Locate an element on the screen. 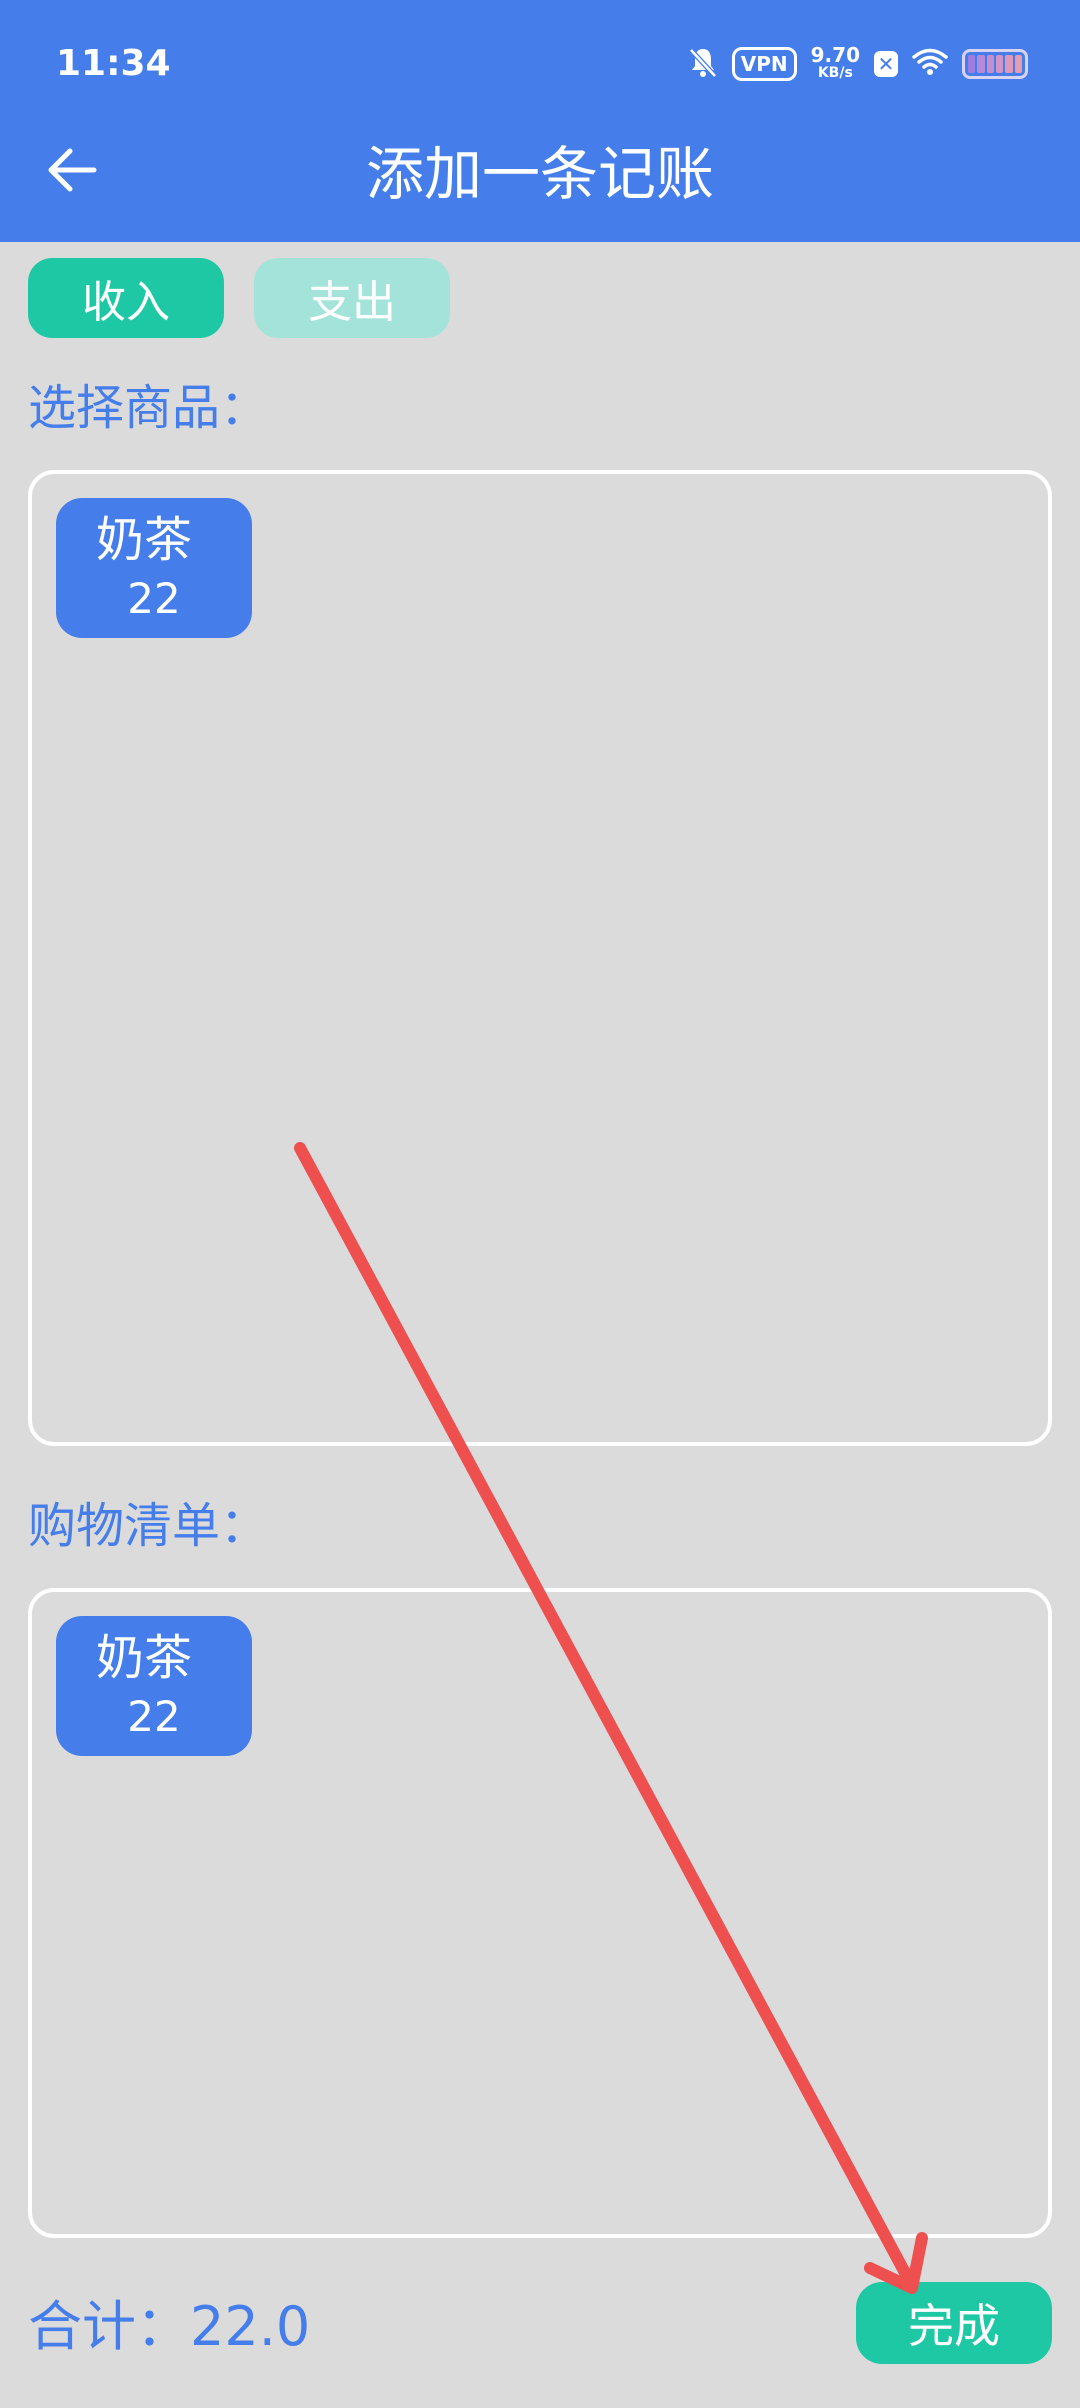  goods-item-name: 奶茶 is located at coordinates (143, 540).